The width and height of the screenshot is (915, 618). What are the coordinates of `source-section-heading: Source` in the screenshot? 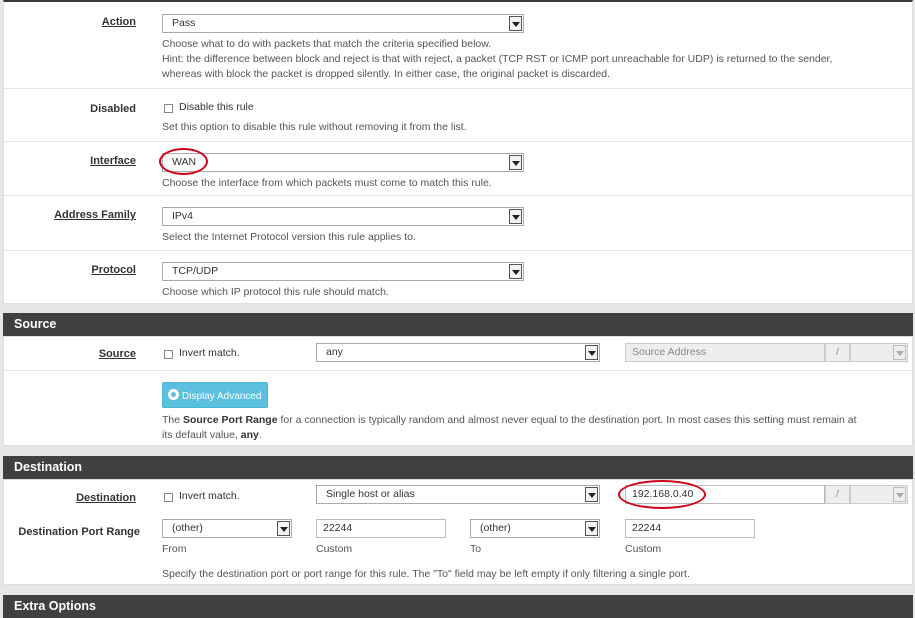 It's located at (458, 324).